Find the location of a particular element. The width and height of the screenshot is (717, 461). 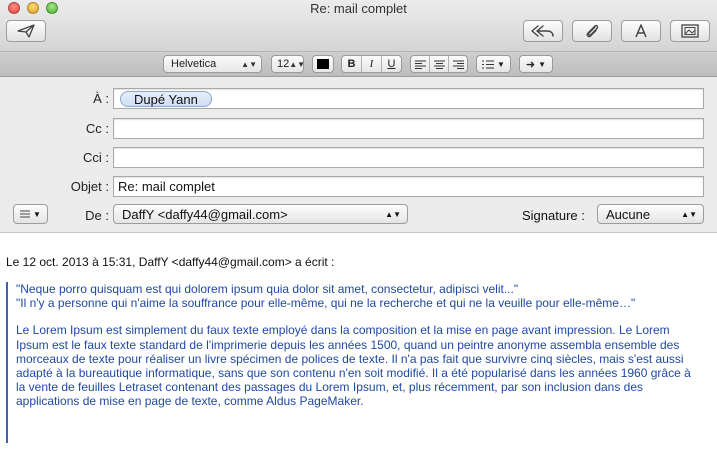

paper-plane-icon is located at coordinates (26, 31).